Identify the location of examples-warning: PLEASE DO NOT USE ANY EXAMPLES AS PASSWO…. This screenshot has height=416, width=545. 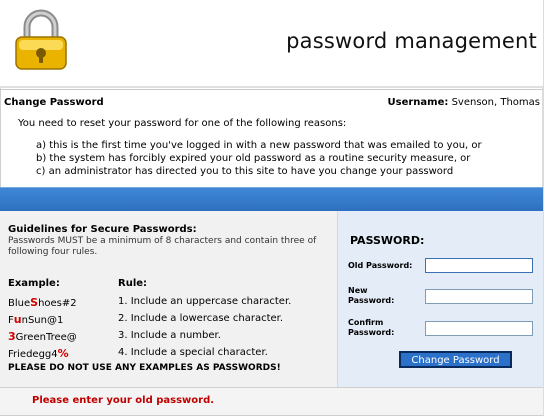
(144, 368).